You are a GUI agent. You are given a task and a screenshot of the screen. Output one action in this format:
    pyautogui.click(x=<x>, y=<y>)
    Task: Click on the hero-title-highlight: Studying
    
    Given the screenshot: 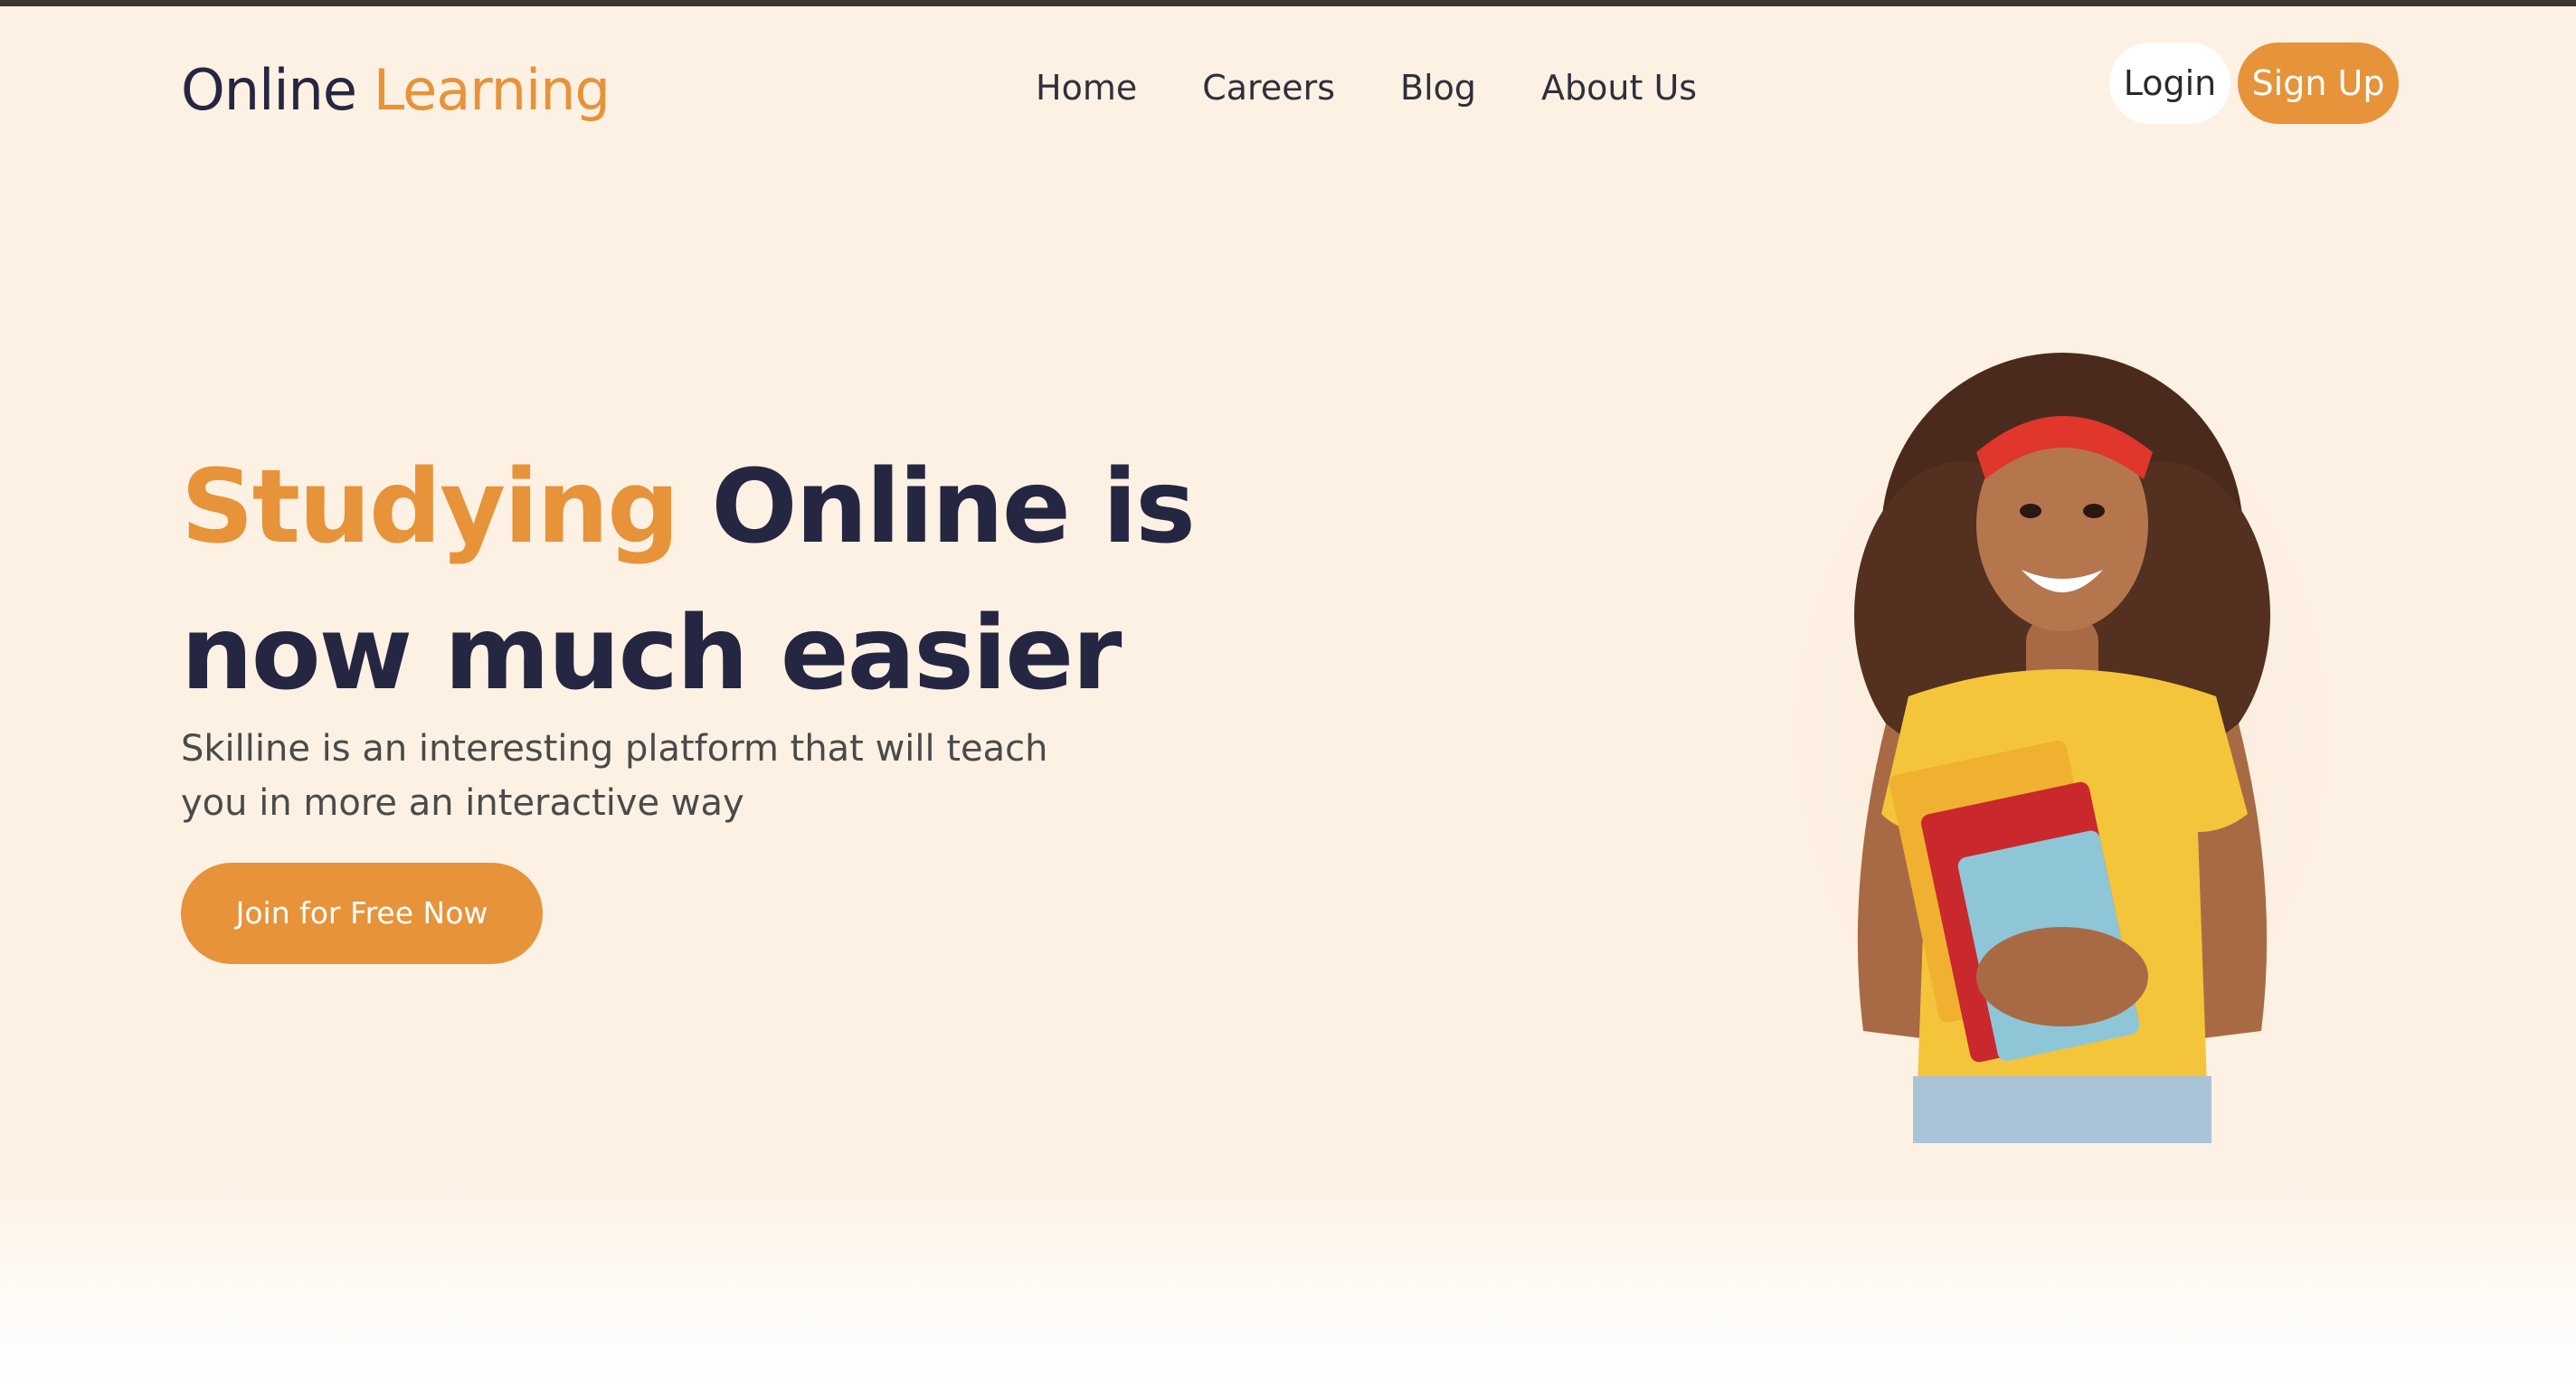 What is the action you would take?
    pyautogui.click(x=430, y=507)
    